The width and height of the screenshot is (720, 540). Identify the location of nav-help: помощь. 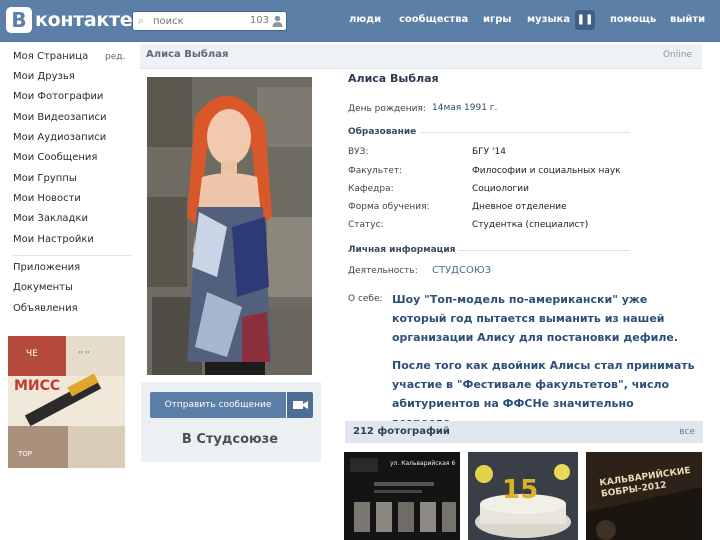
(633, 19).